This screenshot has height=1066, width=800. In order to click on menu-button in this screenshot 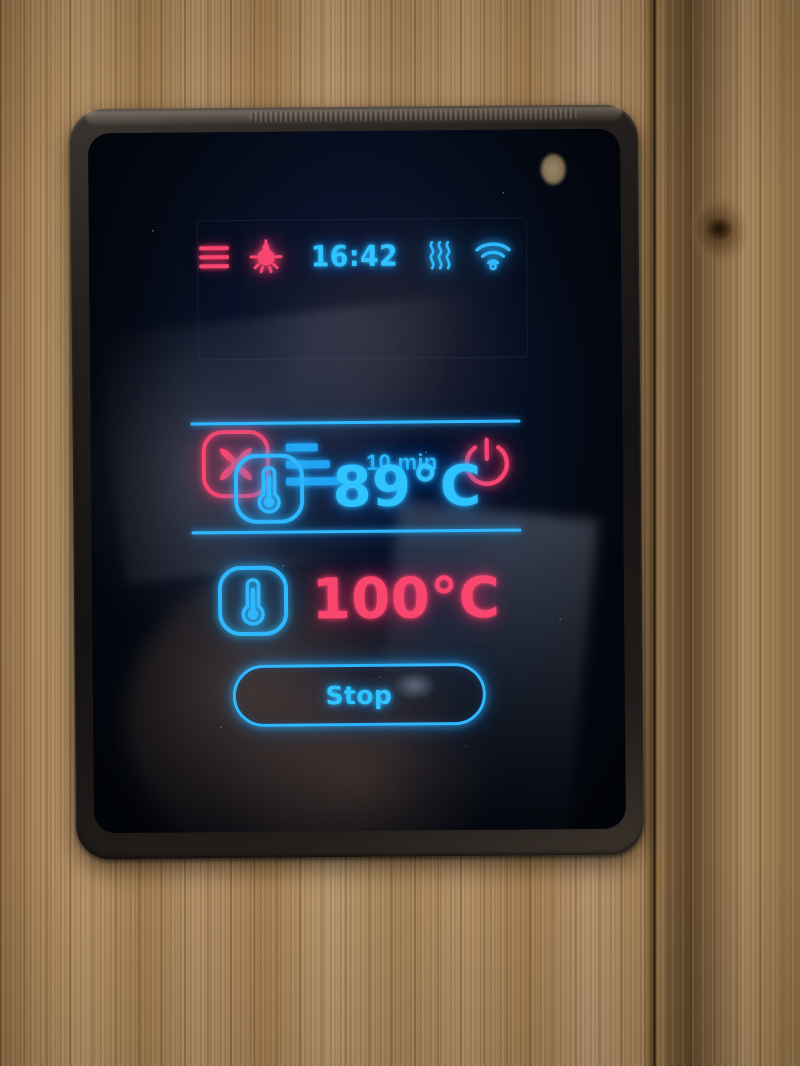, I will do `click(214, 257)`.